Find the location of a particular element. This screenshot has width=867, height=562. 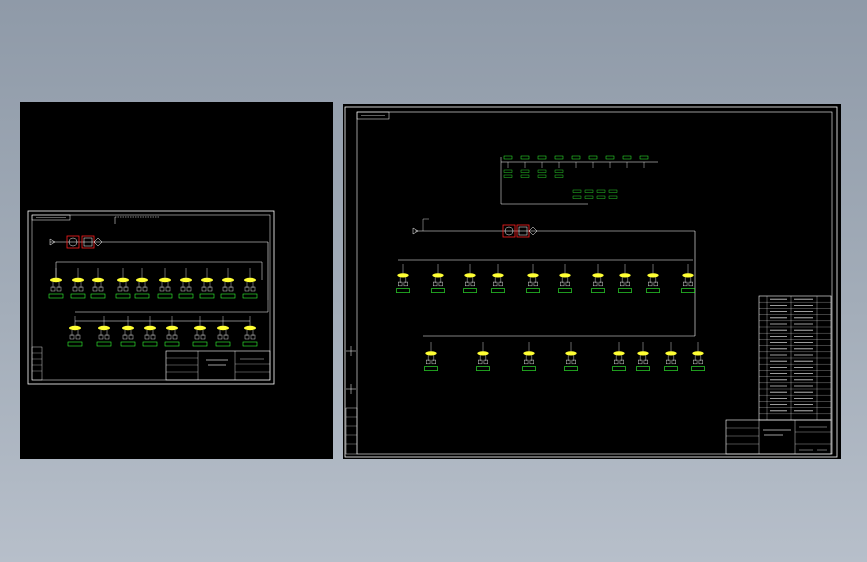

component-unit-b2 is located at coordinates (128, 331).